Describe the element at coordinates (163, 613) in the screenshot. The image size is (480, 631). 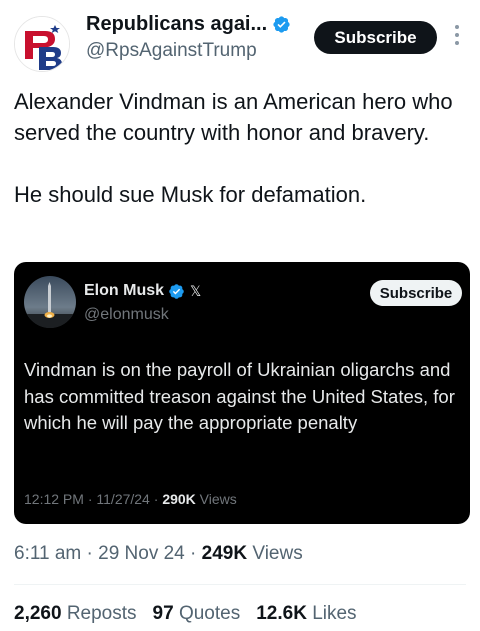
I see `quotes-count: 97` at that location.